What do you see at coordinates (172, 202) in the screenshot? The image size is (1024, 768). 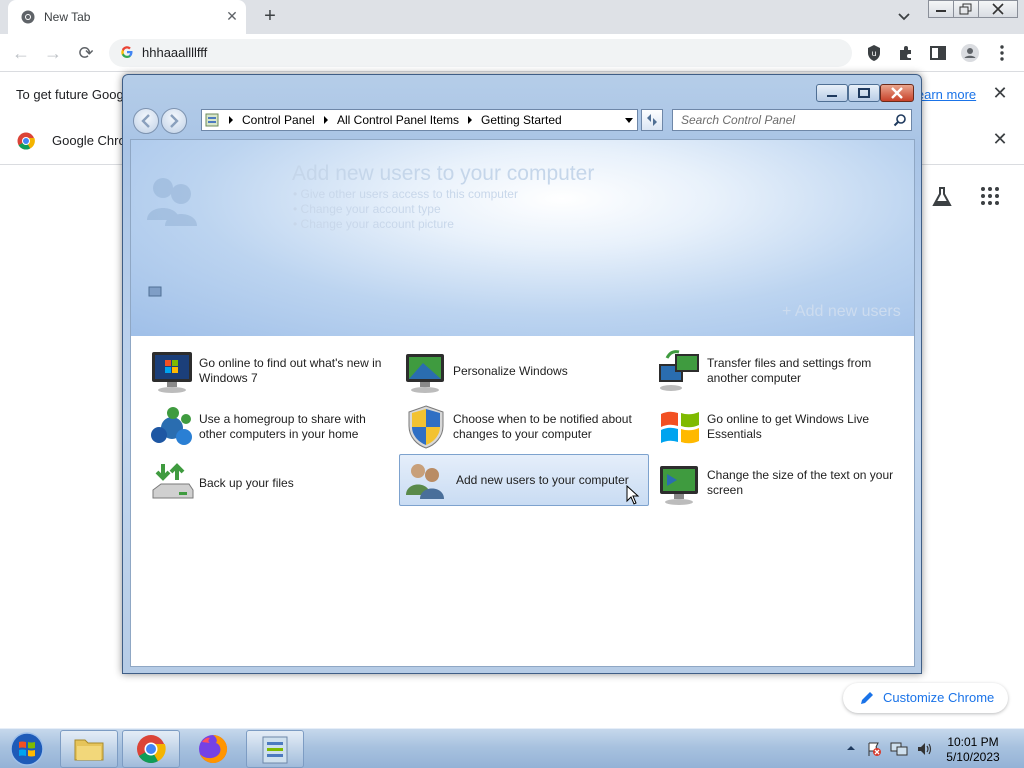 I see `users-ghost-icon` at bounding box center [172, 202].